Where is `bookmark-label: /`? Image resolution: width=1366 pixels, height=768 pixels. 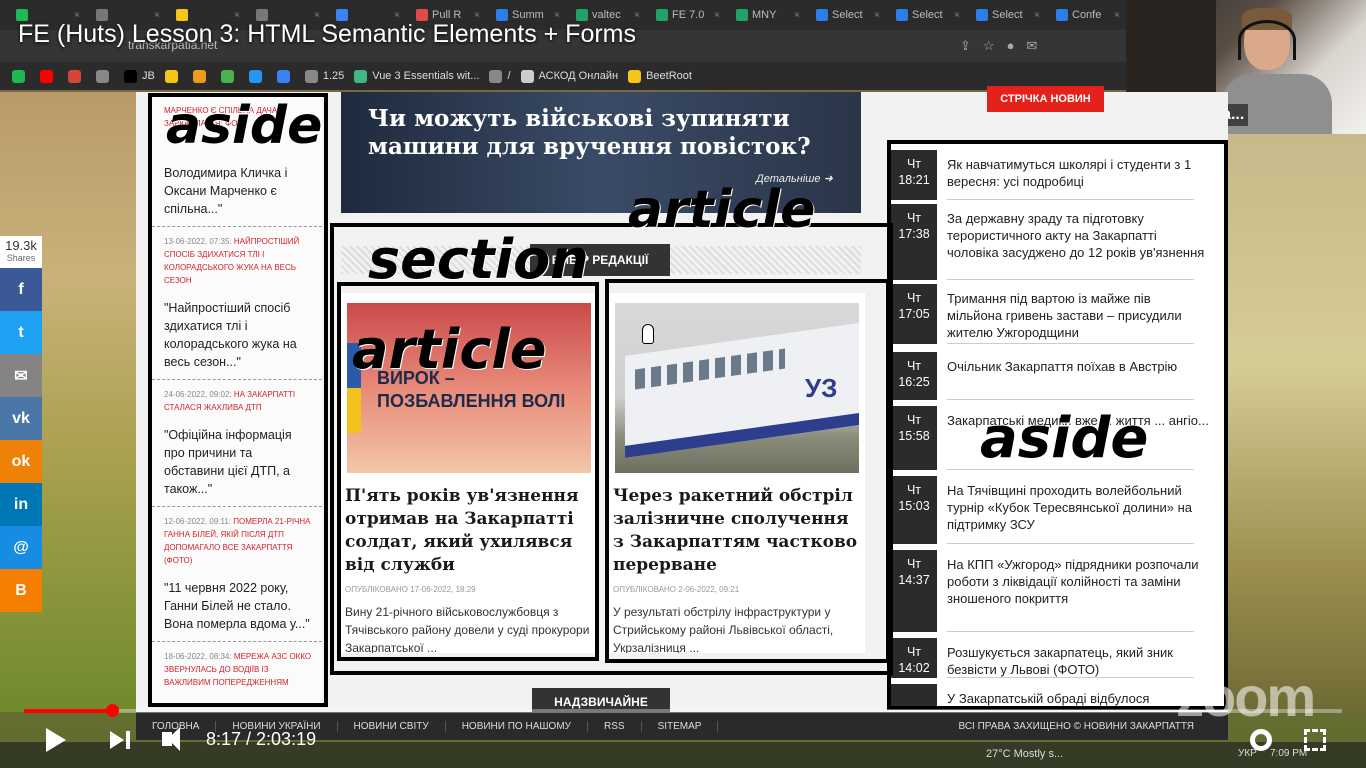 bookmark-label: / is located at coordinates (509, 76).